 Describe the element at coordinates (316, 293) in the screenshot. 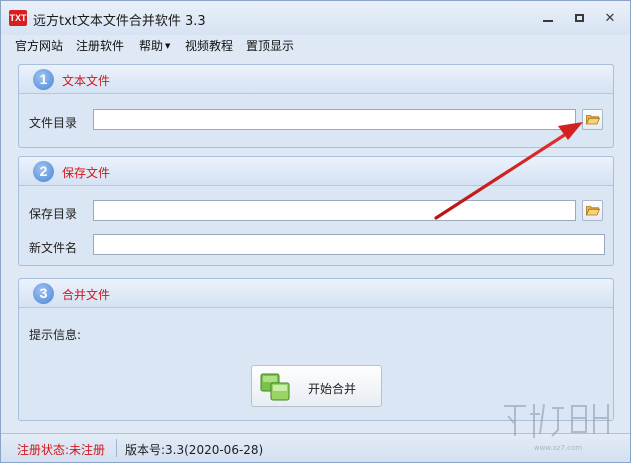

I see `panel-header: 3 合并文件` at that location.